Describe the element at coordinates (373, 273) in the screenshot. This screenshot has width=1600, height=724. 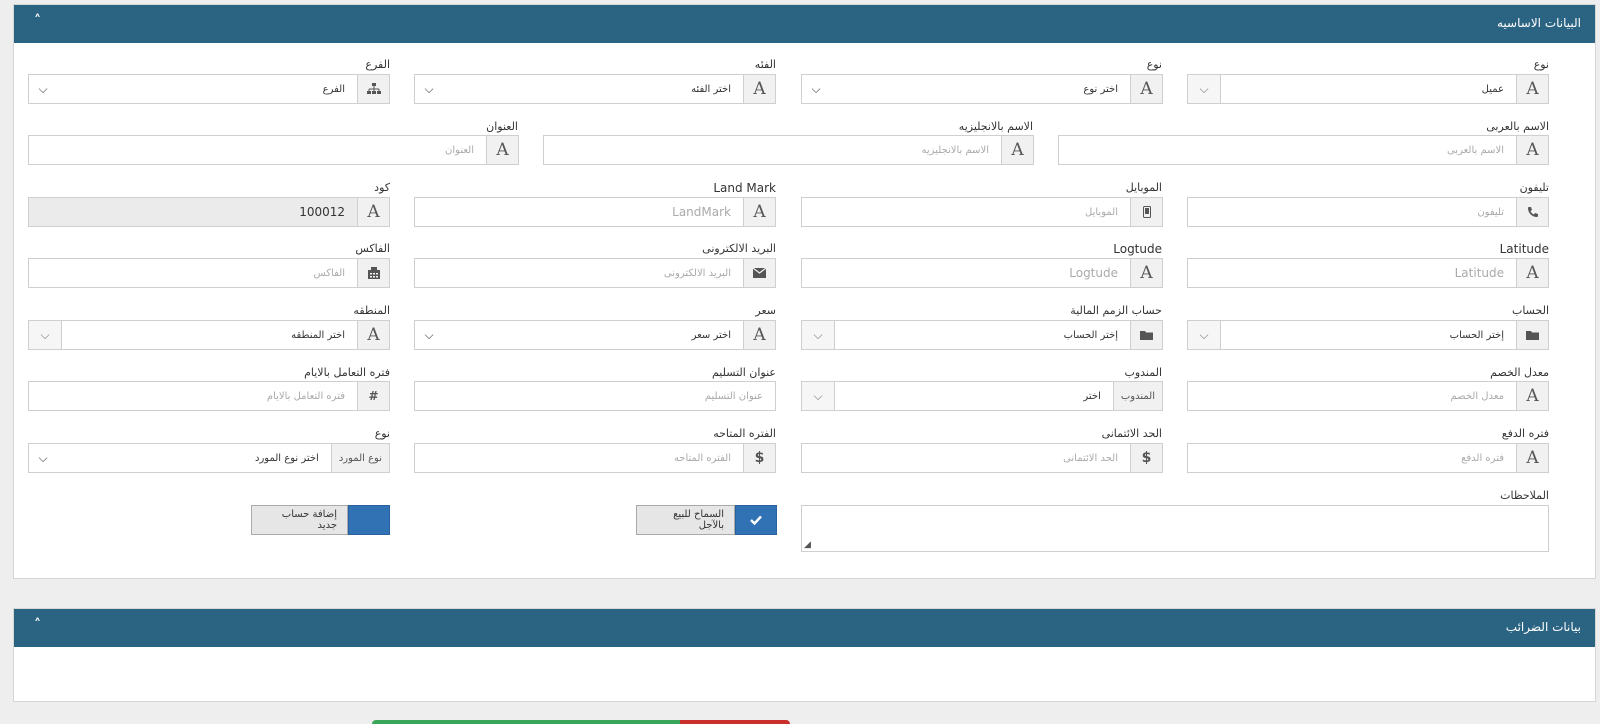
I see `fax-icon` at that location.